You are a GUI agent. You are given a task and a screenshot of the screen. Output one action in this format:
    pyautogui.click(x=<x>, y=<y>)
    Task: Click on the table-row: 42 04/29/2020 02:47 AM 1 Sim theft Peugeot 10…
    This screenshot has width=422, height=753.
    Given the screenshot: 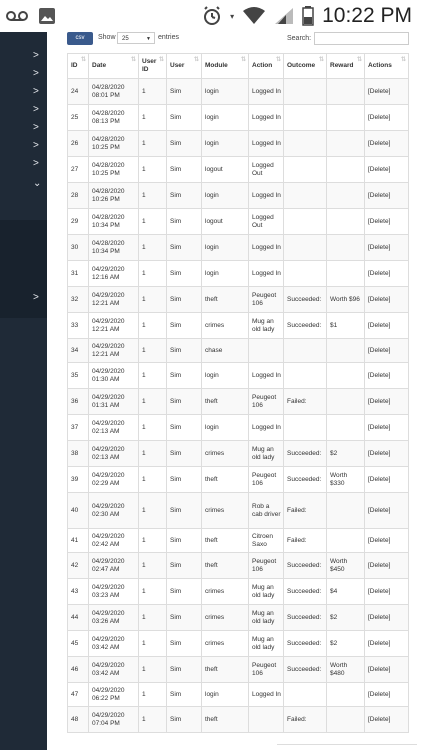 What is the action you would take?
    pyautogui.click(x=238, y=565)
    